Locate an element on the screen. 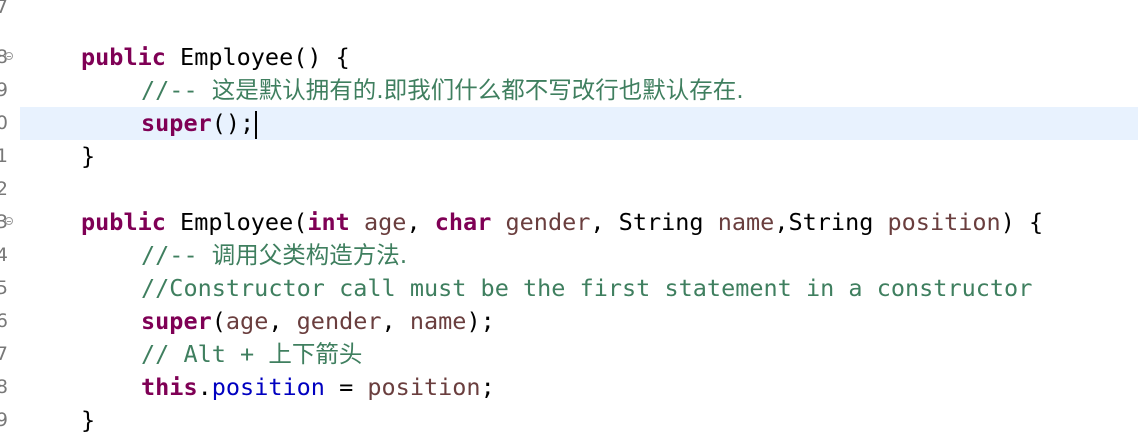 The height and width of the screenshot is (447, 1138). line-number: 8 is located at coordinates (10, 57).